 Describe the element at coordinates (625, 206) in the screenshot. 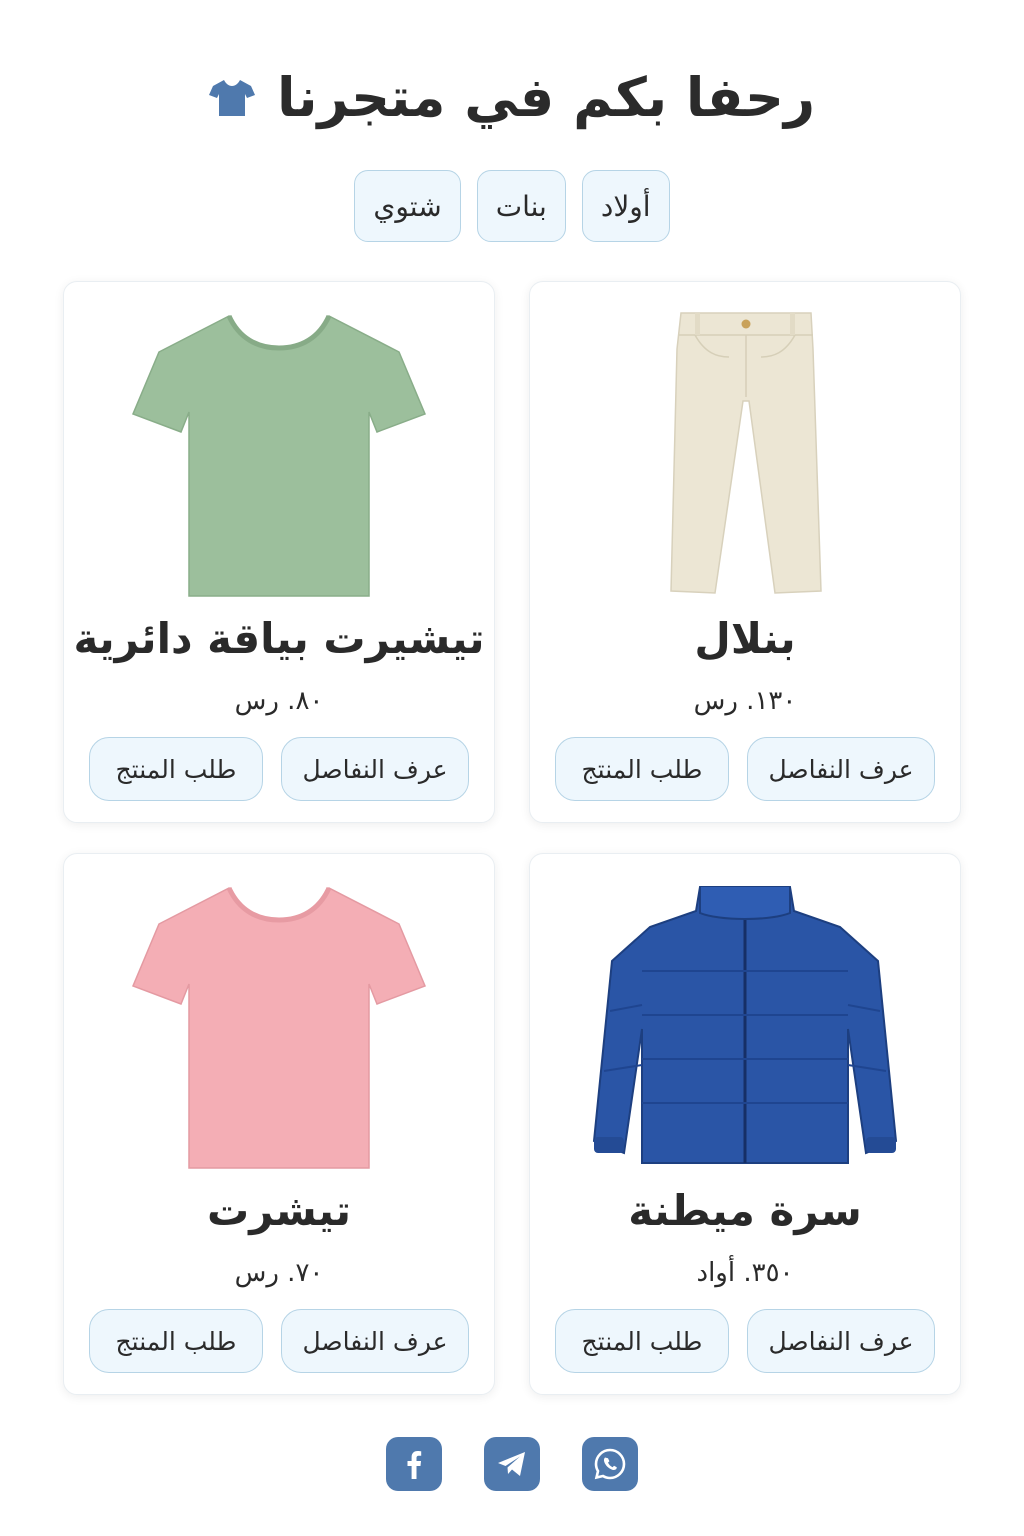

I see `category-boys-button: أولاد` at that location.